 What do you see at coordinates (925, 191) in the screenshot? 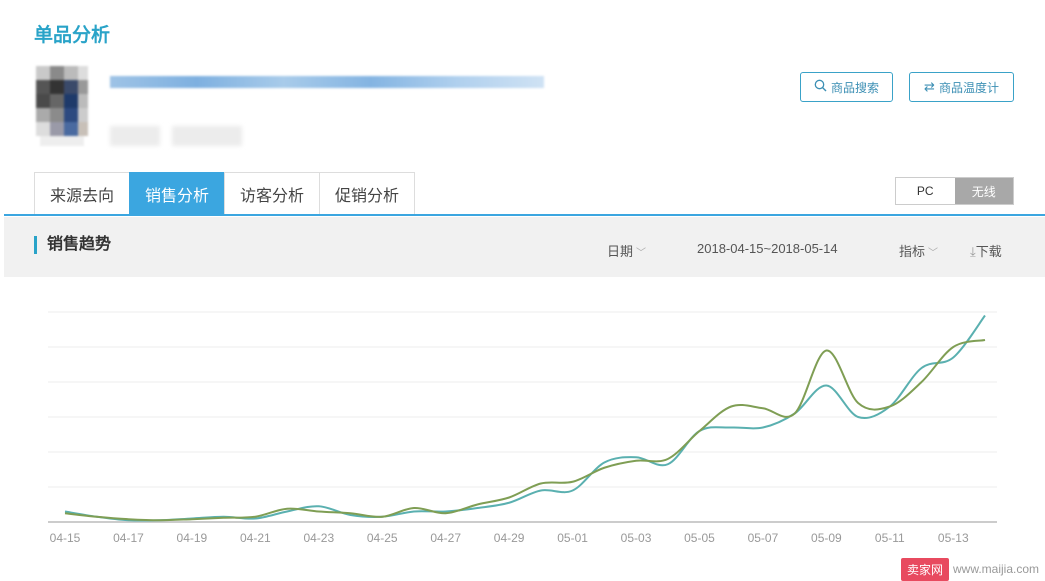
I see `device-pc-option: PC` at bounding box center [925, 191].